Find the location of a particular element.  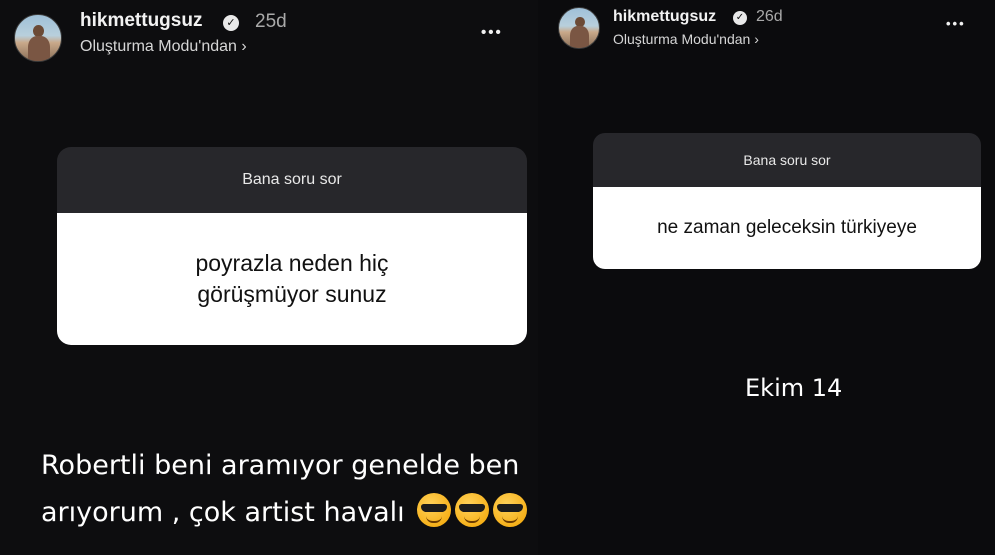

caption-line-2-text: arıyorum , çok artist havalı is located at coordinates (223, 512).